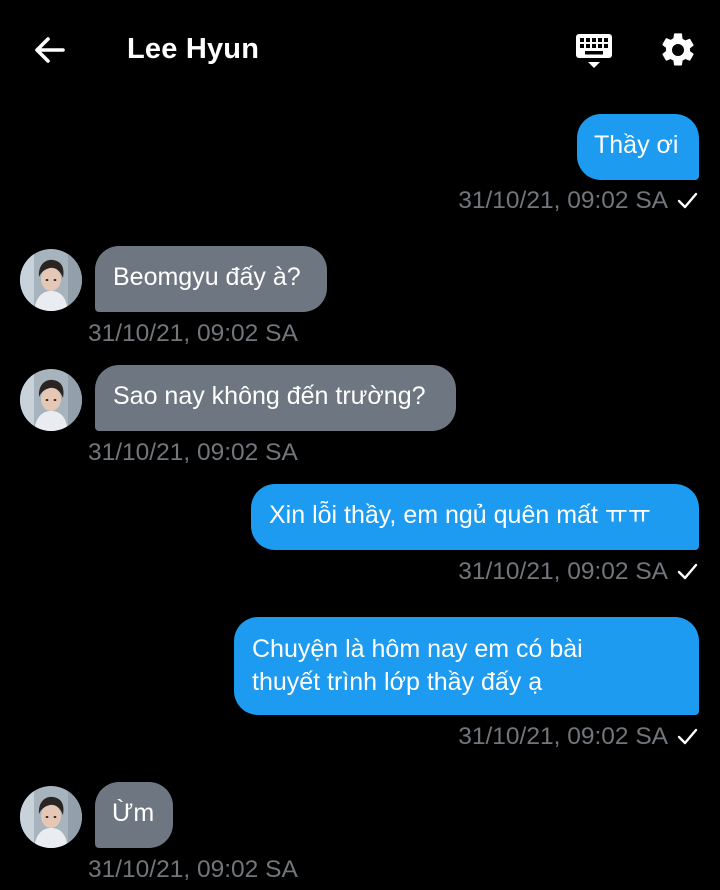 This screenshot has height=890, width=720. I want to click on gear-icon, so click(678, 49).